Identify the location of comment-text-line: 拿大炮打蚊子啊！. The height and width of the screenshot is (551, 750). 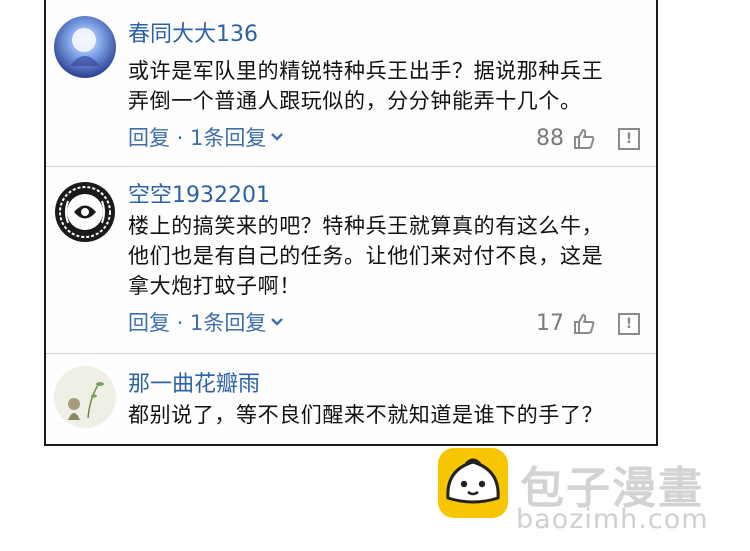
(214, 286).